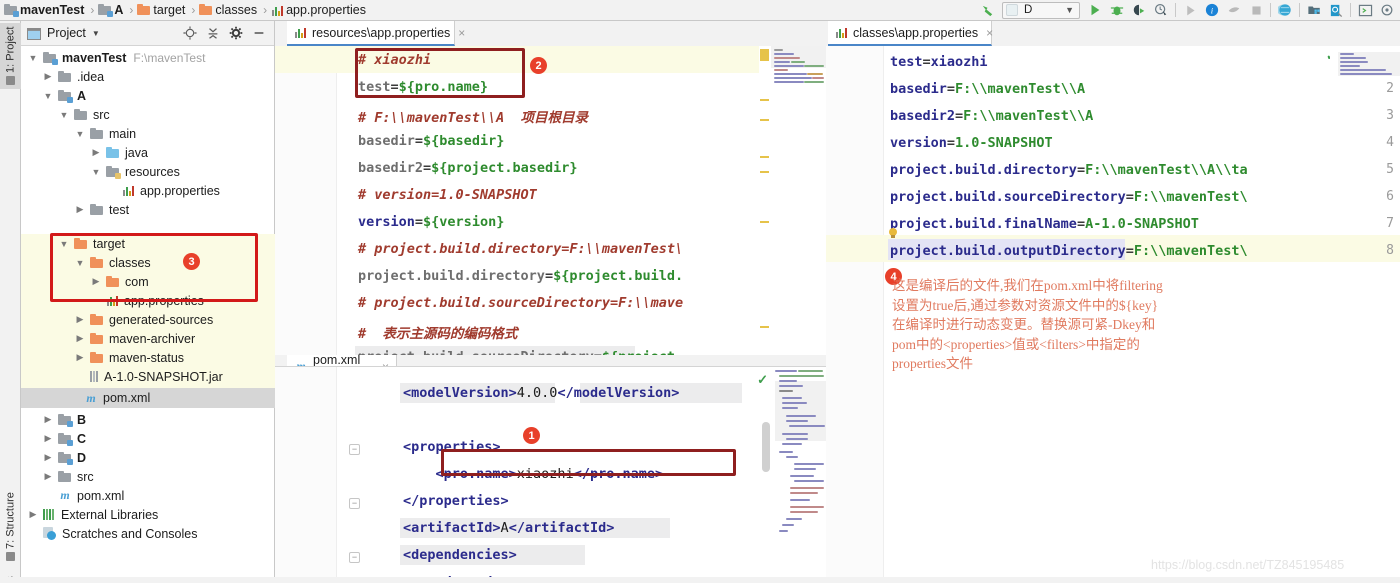 The width and height of the screenshot is (1400, 583). I want to click on tree-item-b: ▶ B, so click(148, 419).